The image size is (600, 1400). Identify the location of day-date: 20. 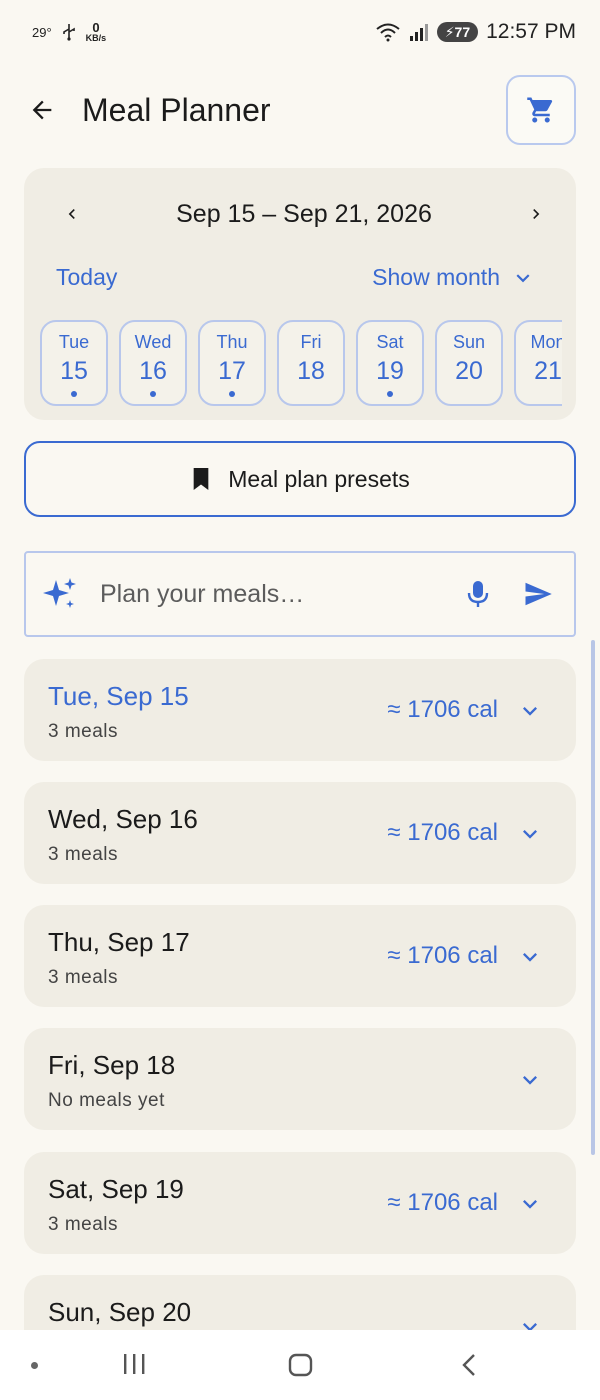
(469, 371).